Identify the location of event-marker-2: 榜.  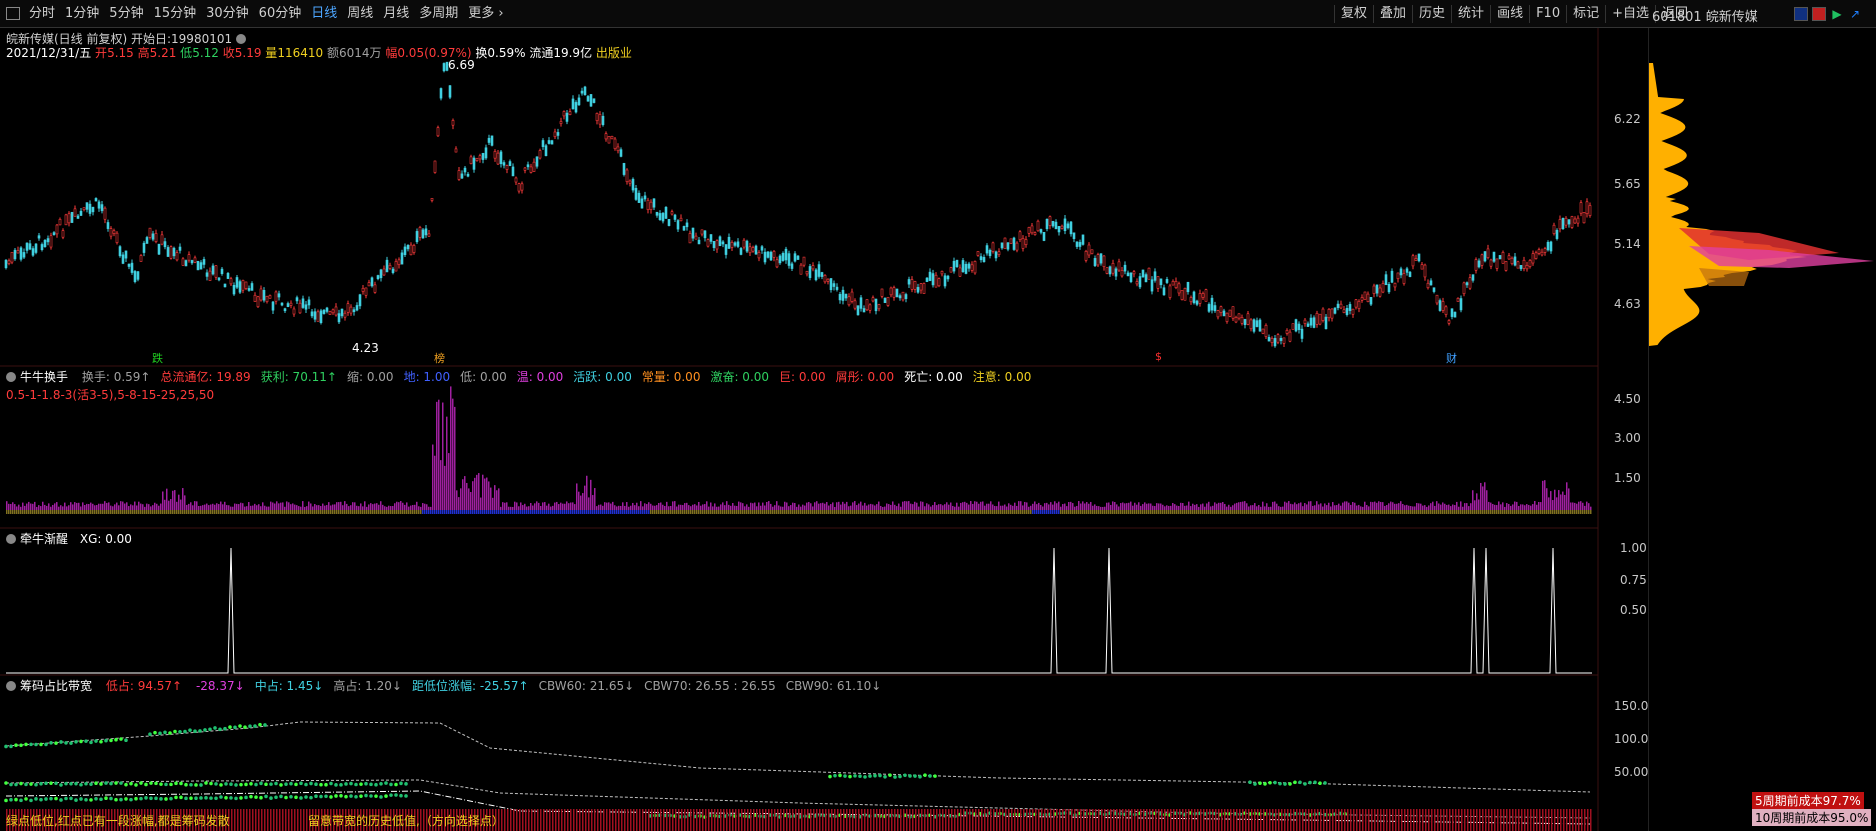
(439, 358).